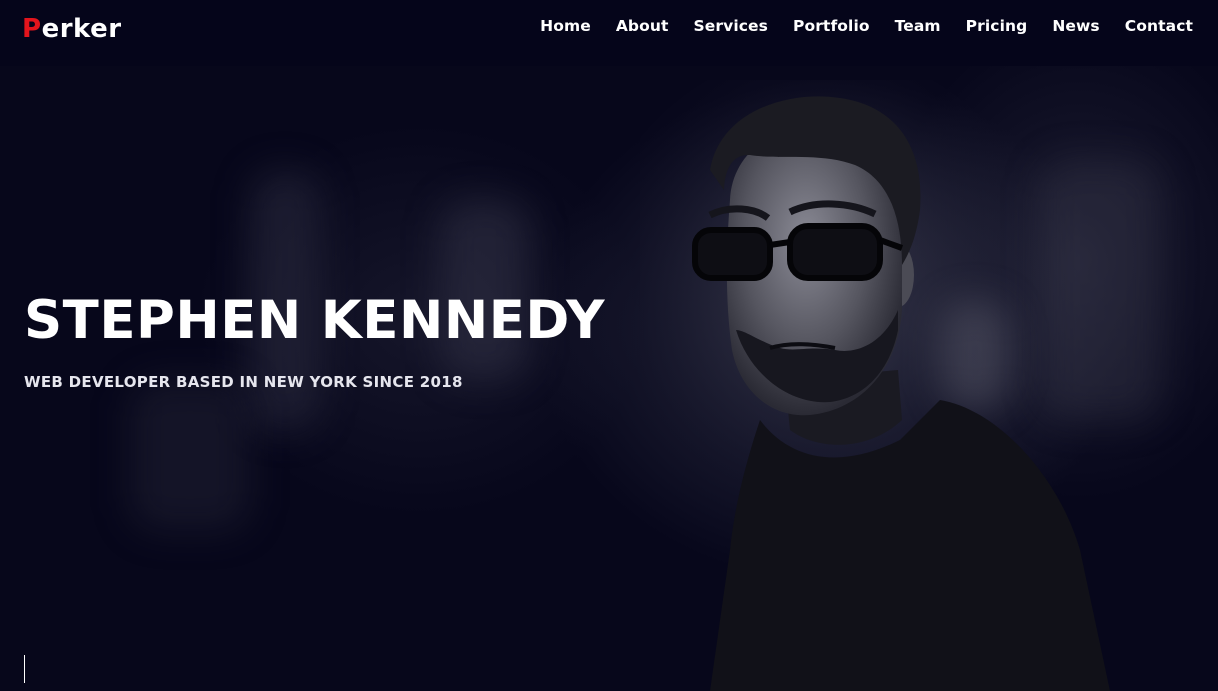 This screenshot has height=691, width=1218. I want to click on nav-link-pricing: Pricing, so click(997, 26).